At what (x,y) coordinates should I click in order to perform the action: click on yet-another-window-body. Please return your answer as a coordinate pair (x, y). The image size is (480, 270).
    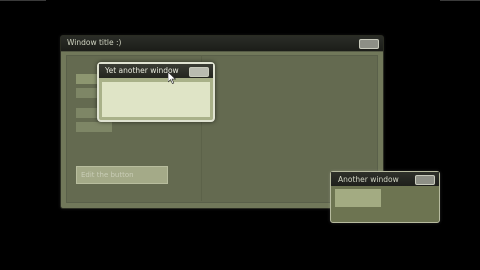
    Looking at the image, I should click on (156, 99).